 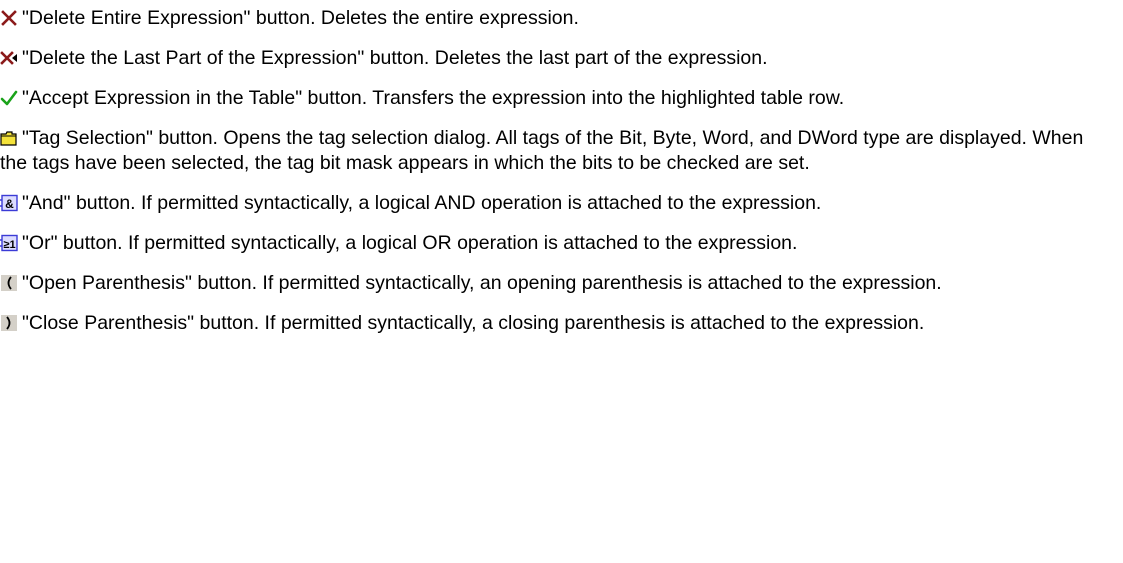 What do you see at coordinates (9, 18) in the screenshot?
I see `delete-entire-expression-icon` at bounding box center [9, 18].